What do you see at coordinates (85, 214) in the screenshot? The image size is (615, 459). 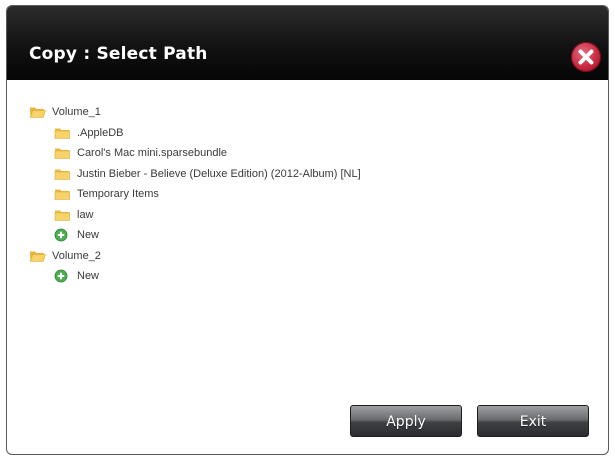 I see `tree-item-label: law` at bounding box center [85, 214].